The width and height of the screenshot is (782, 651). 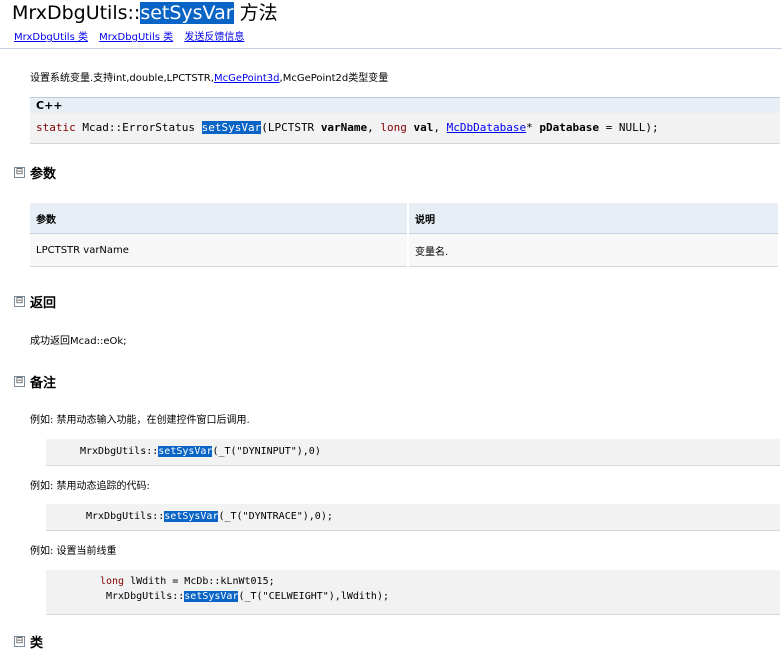 I want to click on title-prefix: MrxDbgUtils::, so click(x=76, y=13).